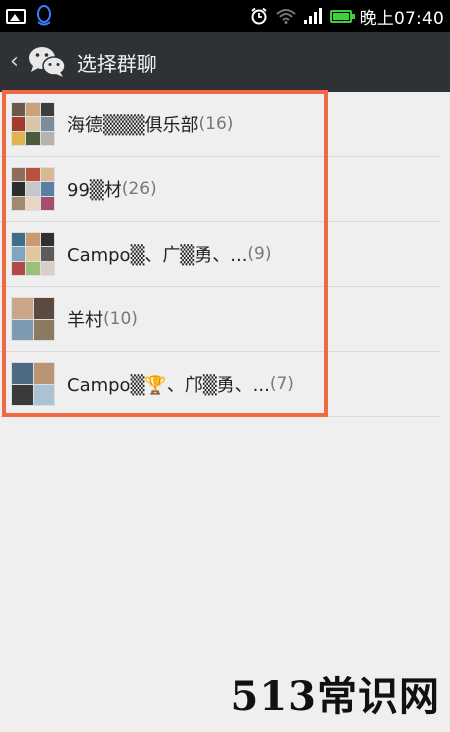 Image resolution: width=450 pixels, height=732 pixels. Describe the element at coordinates (342, 16) in the screenshot. I see `battery-icon` at that location.